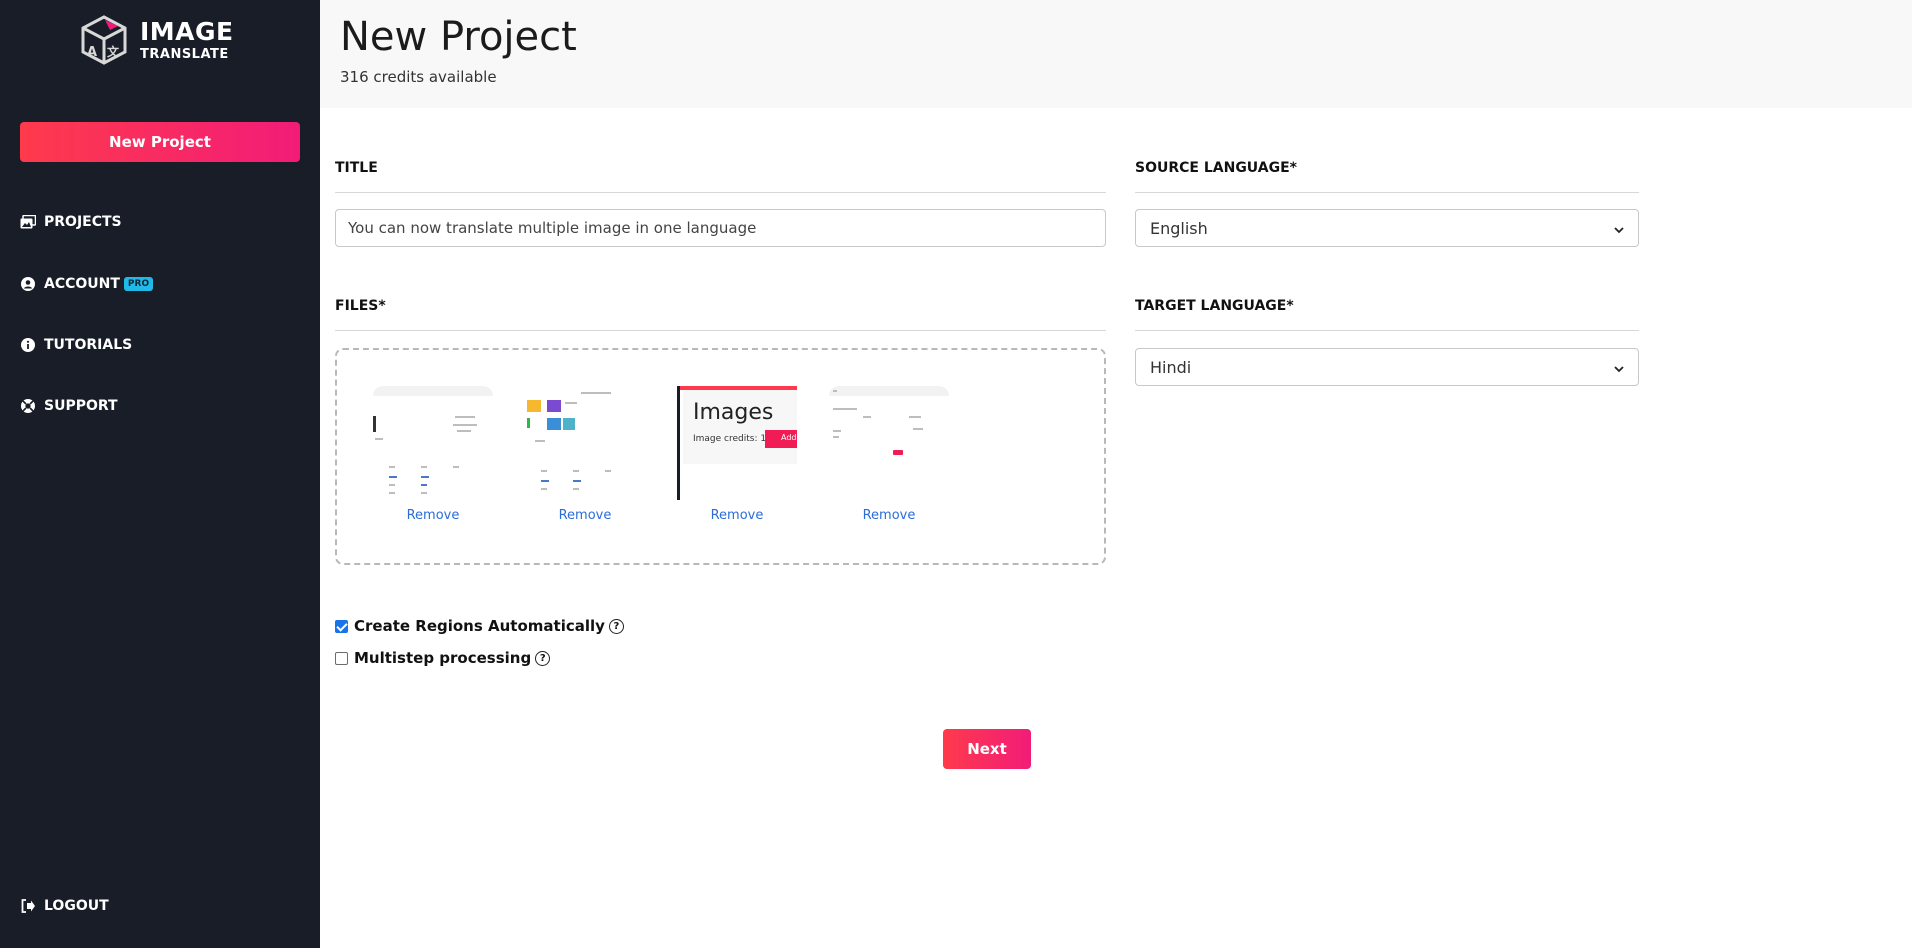  What do you see at coordinates (987, 749) in the screenshot?
I see `next-button: Next` at bounding box center [987, 749].